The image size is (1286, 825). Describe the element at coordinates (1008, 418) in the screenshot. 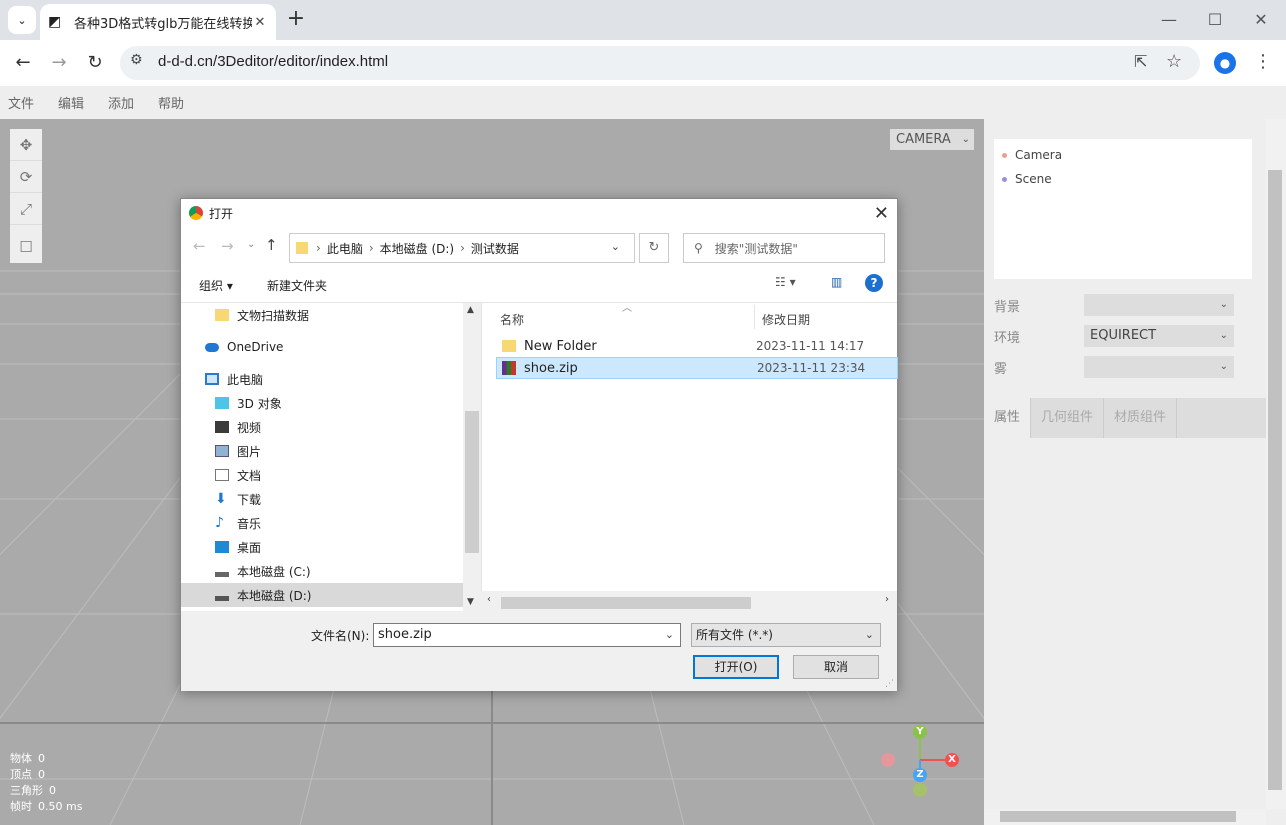

I see `tab-properties: 属性` at that location.